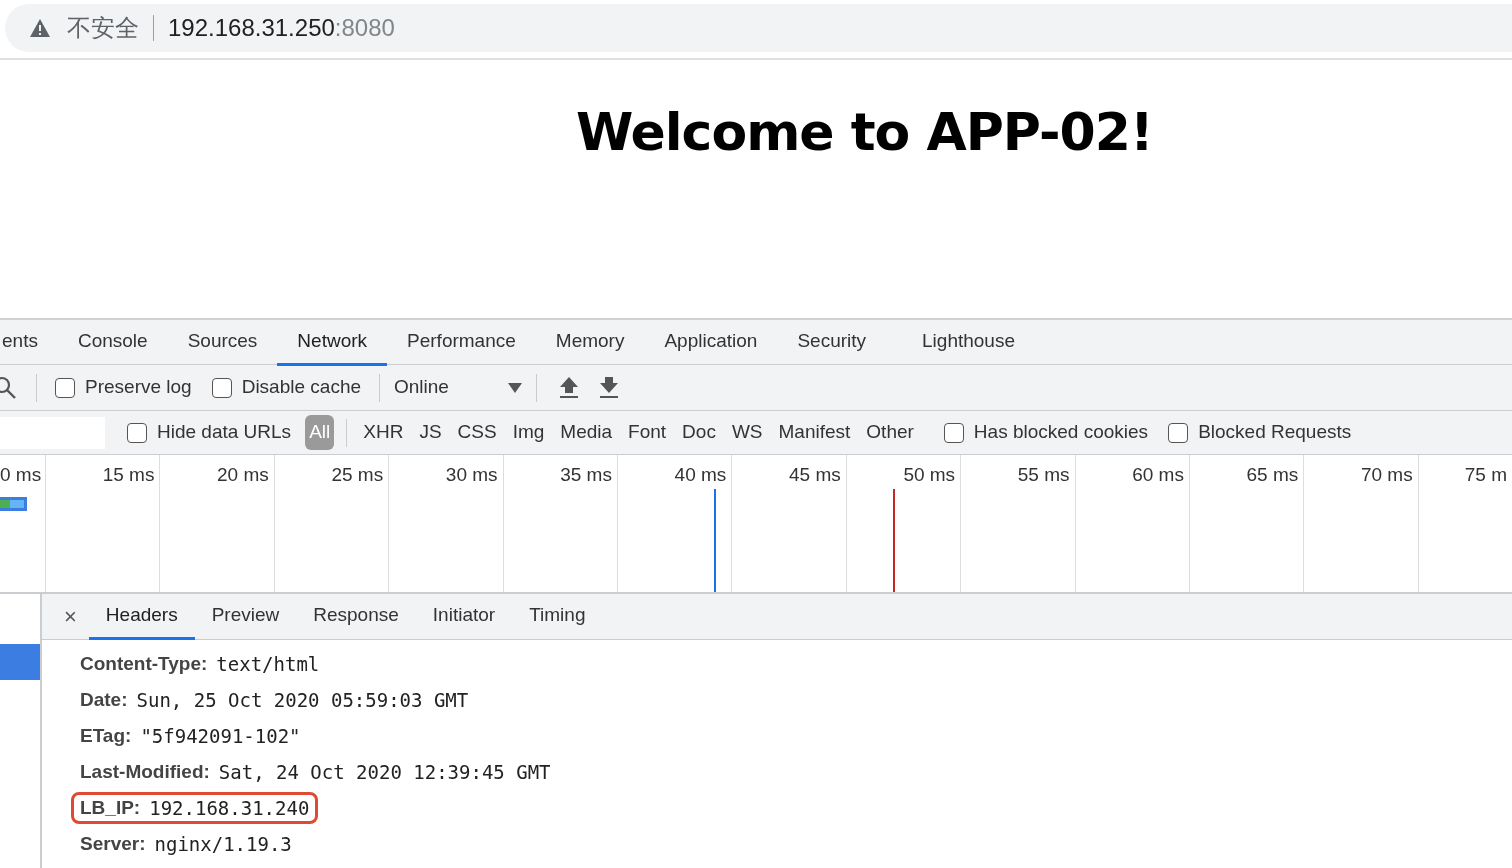 Image resolution: width=1512 pixels, height=868 pixels. What do you see at coordinates (106, 736) in the screenshot?
I see `header-name: ETag:` at bounding box center [106, 736].